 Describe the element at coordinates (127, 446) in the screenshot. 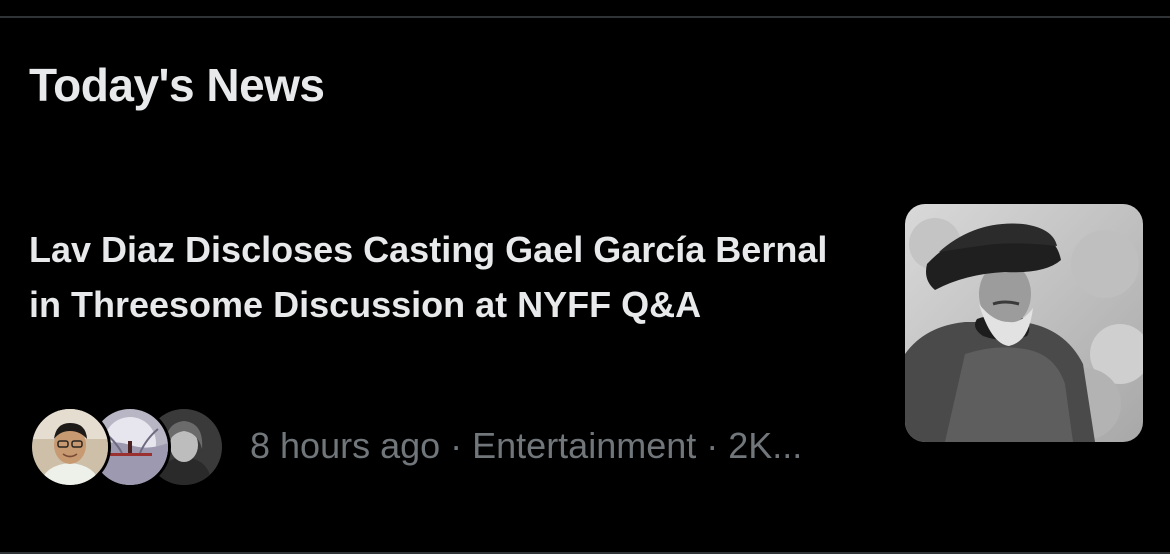

I see `avatar-stack` at that location.